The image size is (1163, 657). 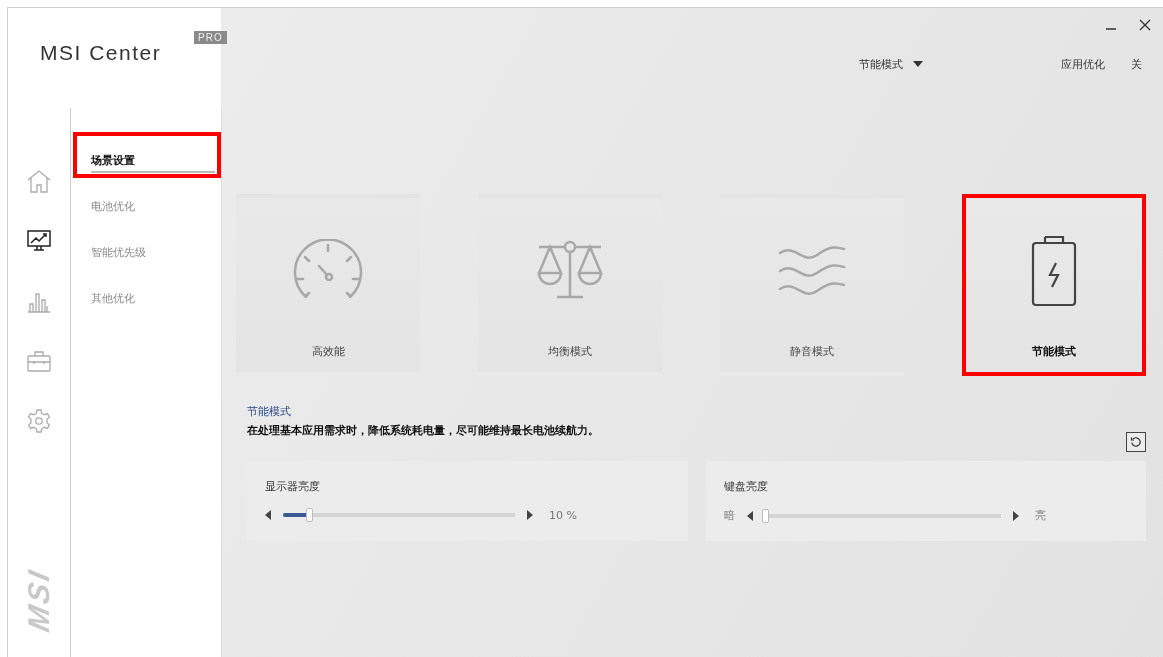 What do you see at coordinates (328, 351) in the screenshot?
I see `mode-label: 高效能` at bounding box center [328, 351].